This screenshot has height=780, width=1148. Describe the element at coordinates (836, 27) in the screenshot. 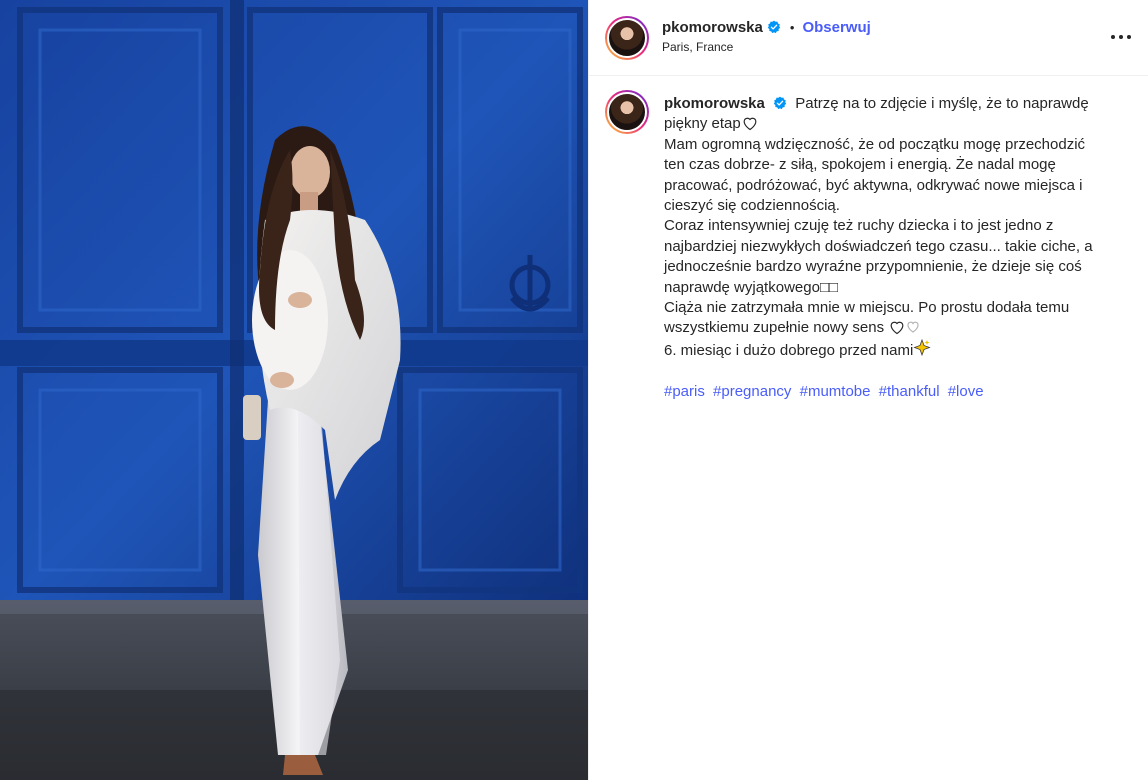

I see `follow-button: Obserwuj` at that location.